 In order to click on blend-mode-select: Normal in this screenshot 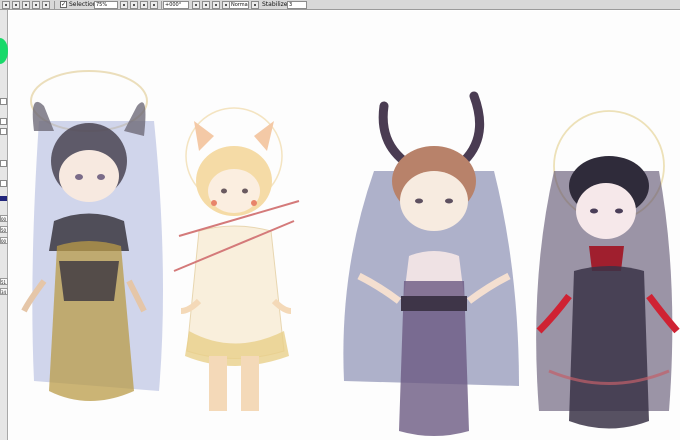, I will do `click(239, 5)`.